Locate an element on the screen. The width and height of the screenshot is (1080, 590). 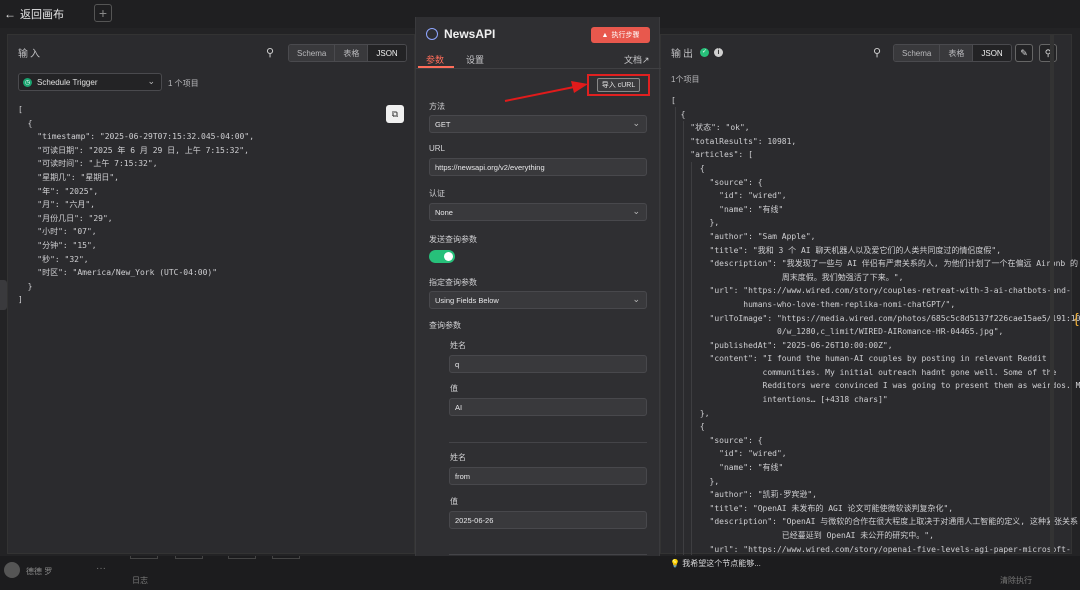
send-query-toggle is located at coordinates (442, 256).